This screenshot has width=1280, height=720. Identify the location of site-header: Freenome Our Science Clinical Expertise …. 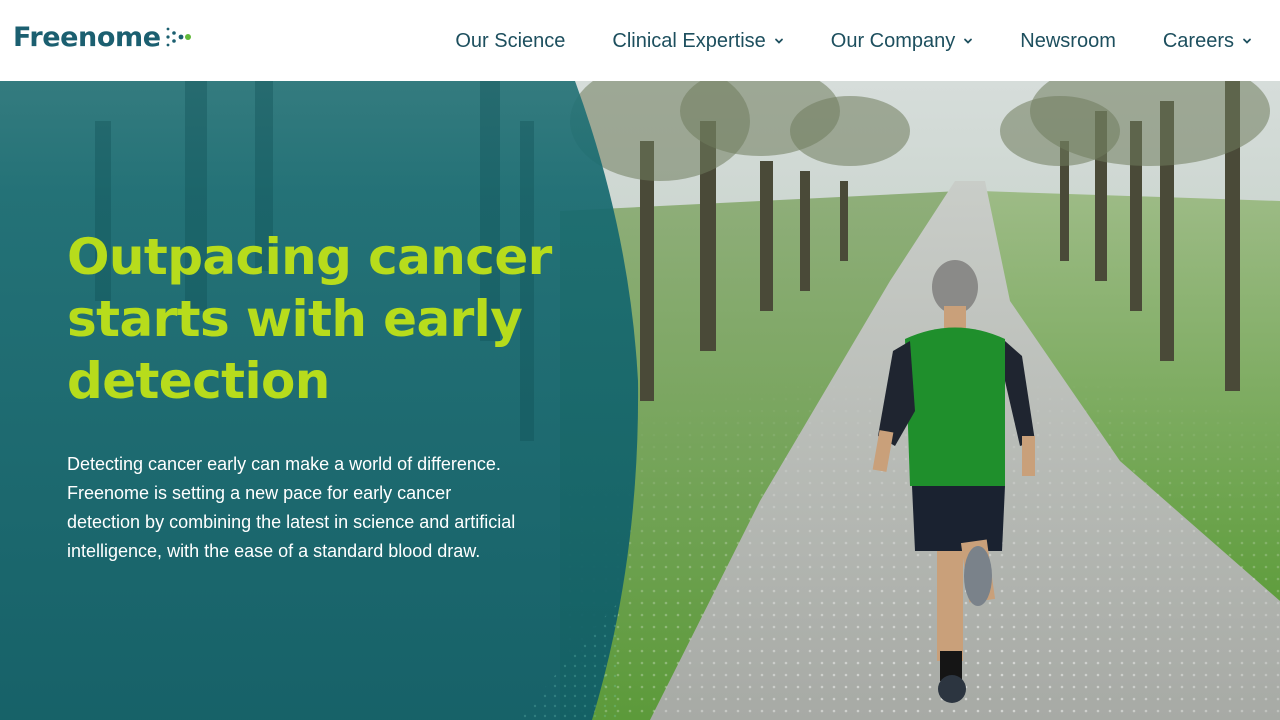
(640, 40).